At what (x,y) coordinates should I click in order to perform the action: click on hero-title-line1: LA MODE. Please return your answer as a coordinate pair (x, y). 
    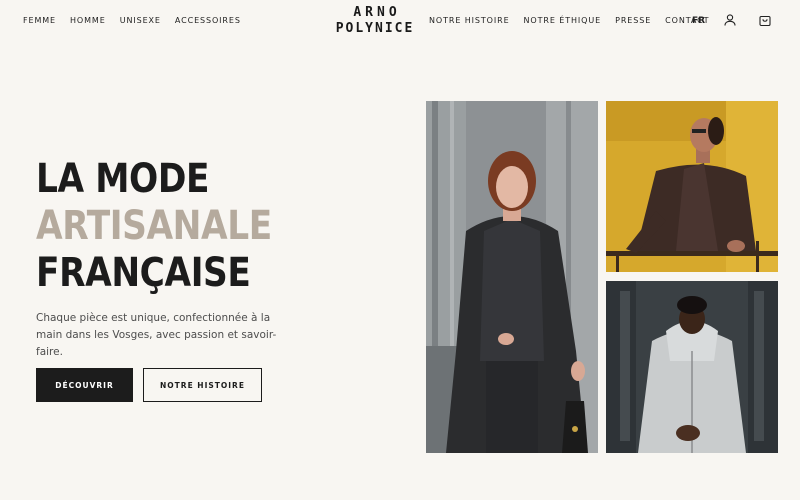
    Looking at the image, I should click on (123, 179).